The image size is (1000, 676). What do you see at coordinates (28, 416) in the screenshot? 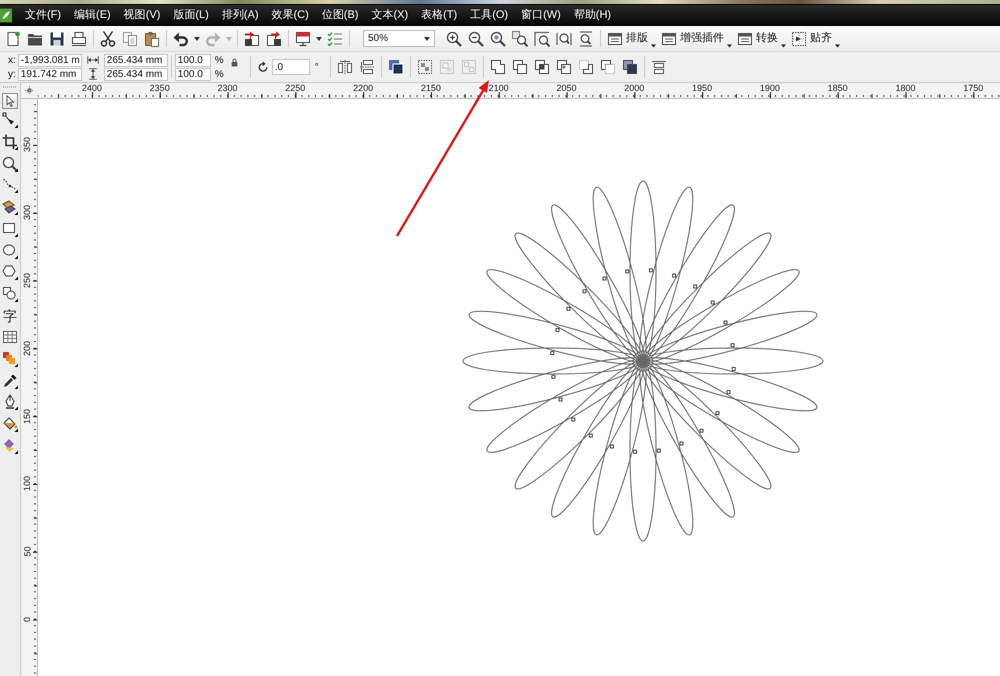
I see `ruler-label: 150` at bounding box center [28, 416].